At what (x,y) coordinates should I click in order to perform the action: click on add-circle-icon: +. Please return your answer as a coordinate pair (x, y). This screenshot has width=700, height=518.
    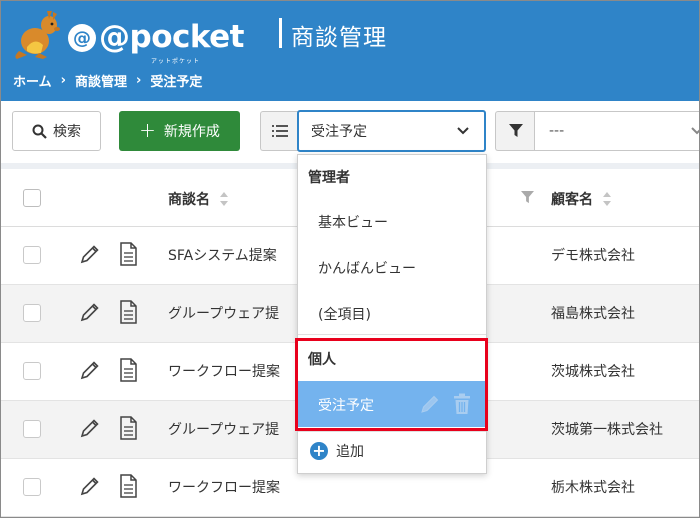
    Looking at the image, I should click on (319, 451).